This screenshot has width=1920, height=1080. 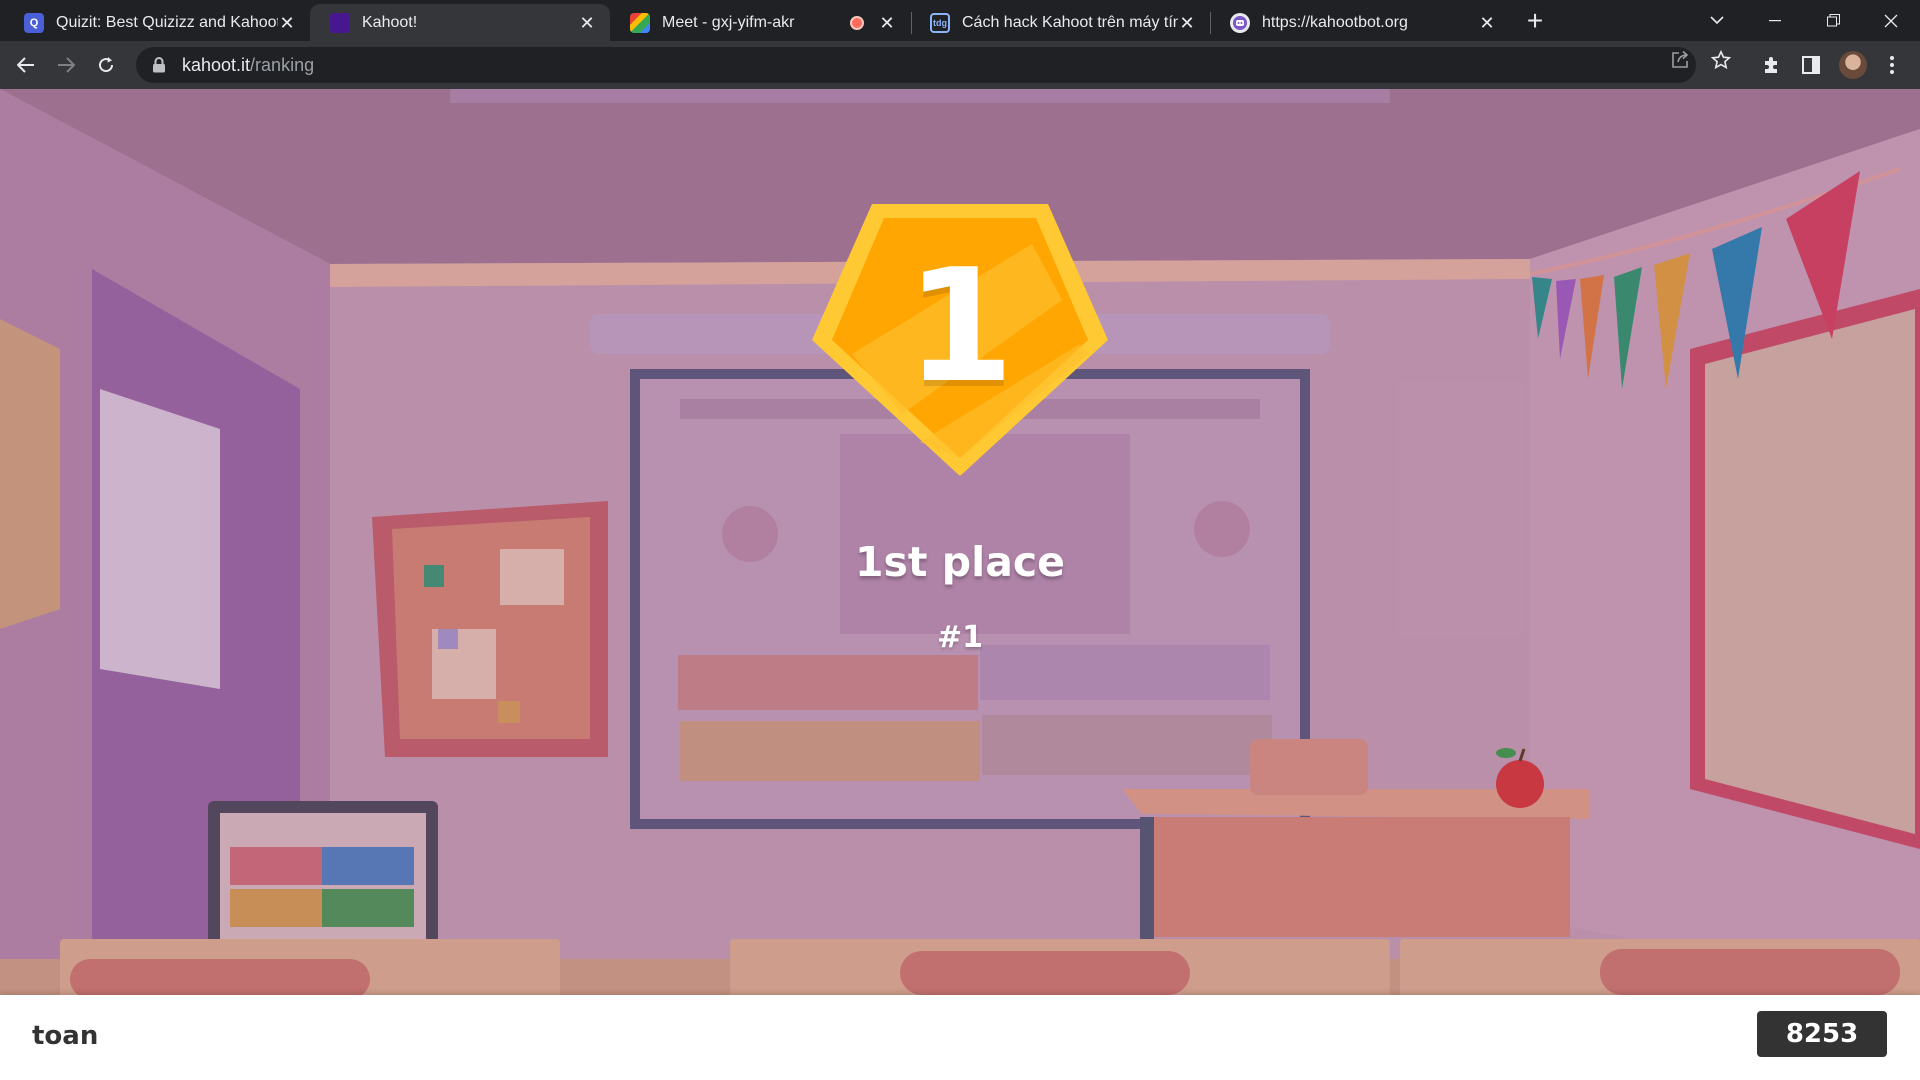 What do you see at coordinates (916, 65) in the screenshot?
I see `address-bar: kahoot.it/ranking` at bounding box center [916, 65].